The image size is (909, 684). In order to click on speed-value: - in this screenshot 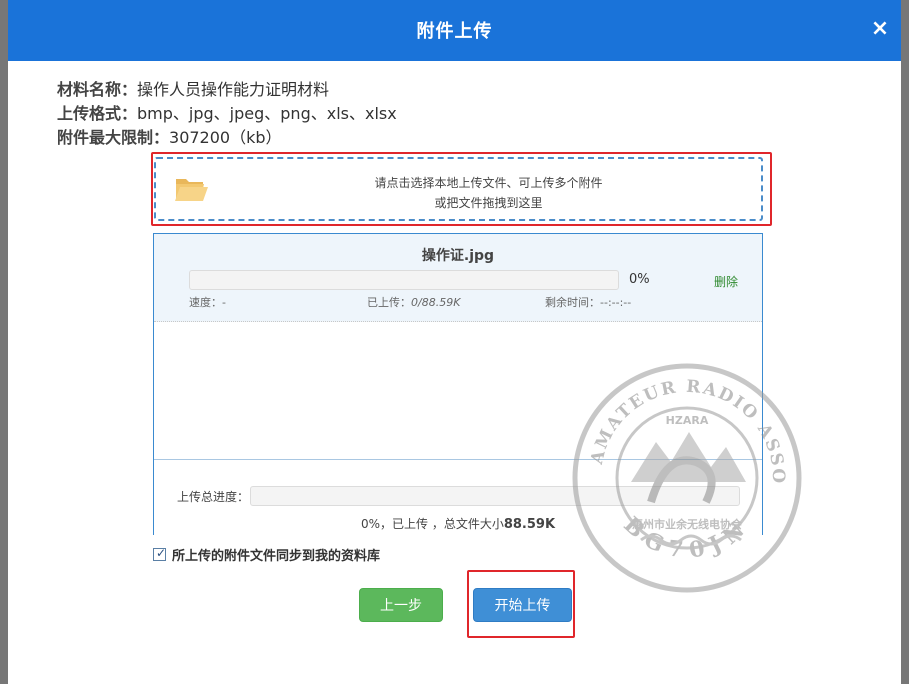, I will do `click(224, 302)`.